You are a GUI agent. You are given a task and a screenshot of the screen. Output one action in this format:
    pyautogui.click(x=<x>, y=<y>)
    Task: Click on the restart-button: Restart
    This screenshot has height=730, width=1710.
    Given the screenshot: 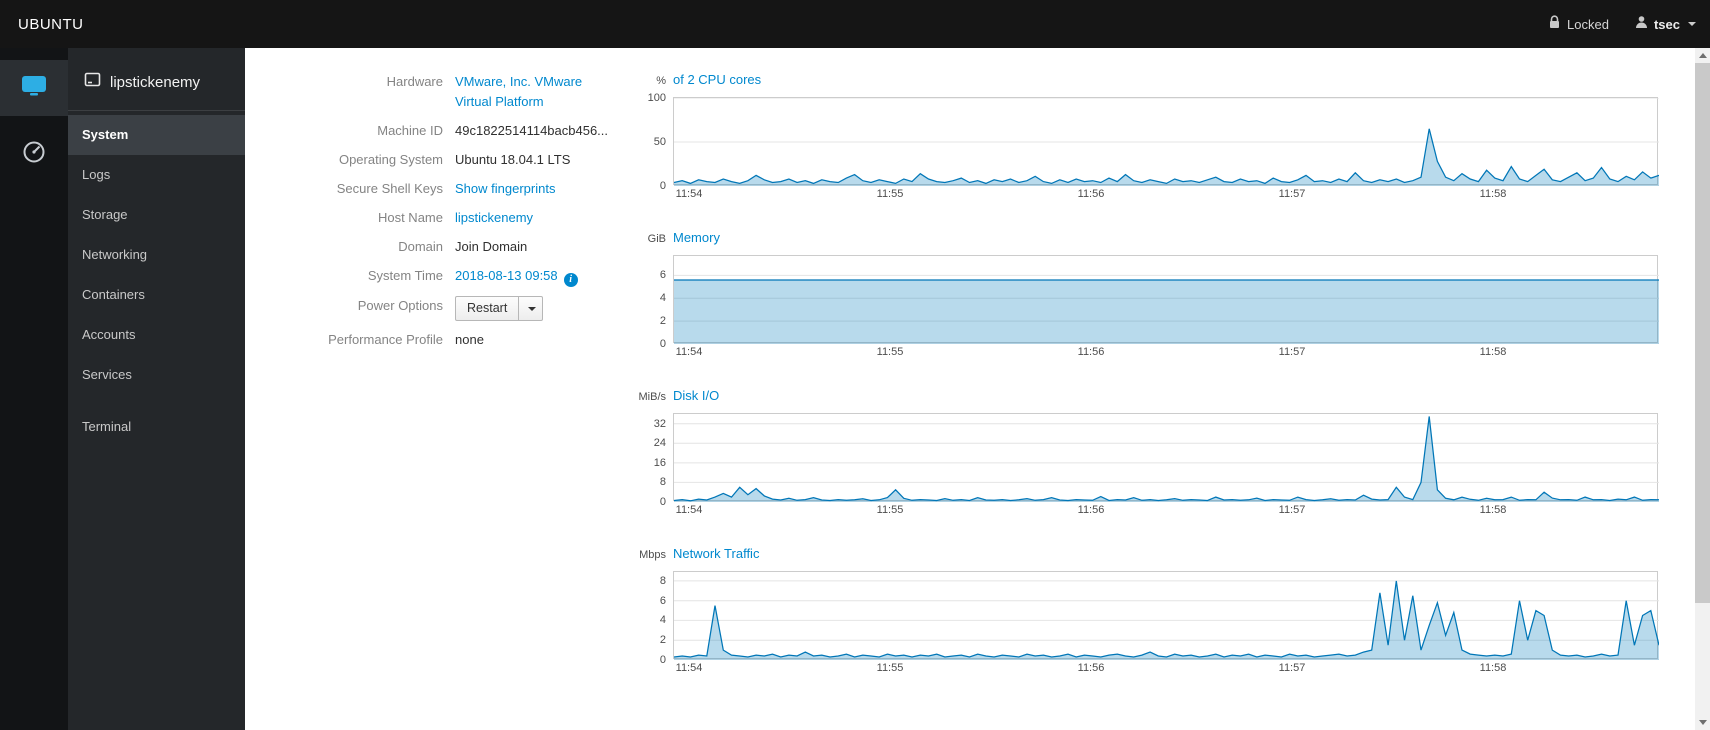 What is the action you would take?
    pyautogui.click(x=487, y=308)
    